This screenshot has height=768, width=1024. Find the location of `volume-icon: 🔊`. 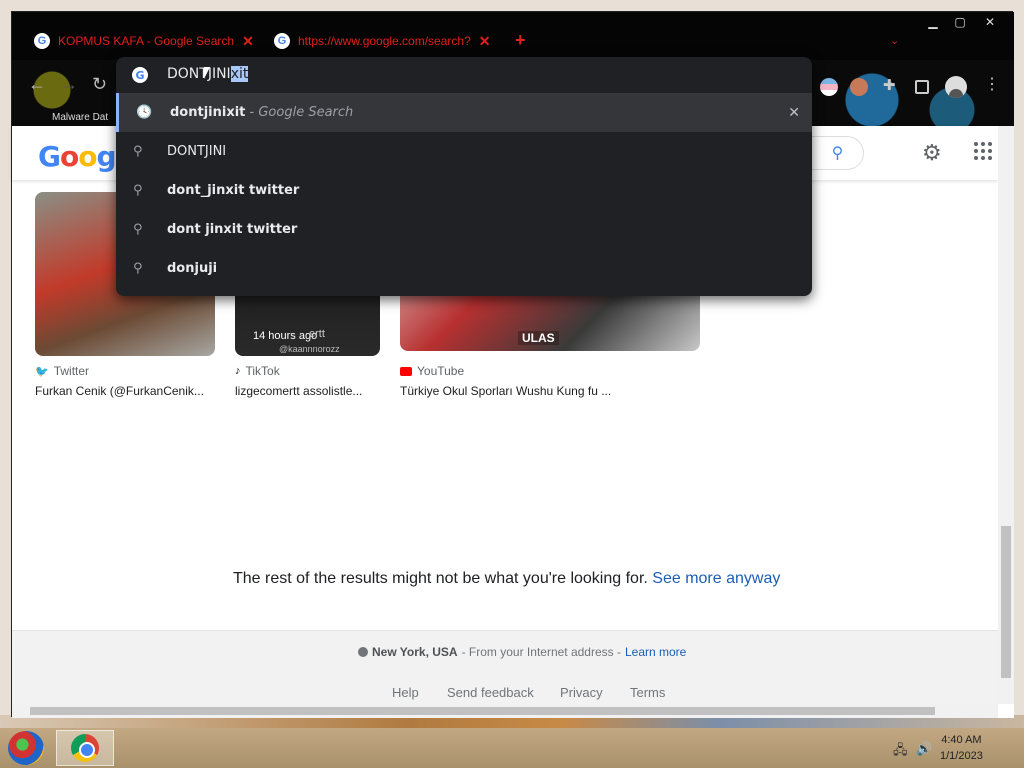

volume-icon: 🔊 is located at coordinates (924, 749).